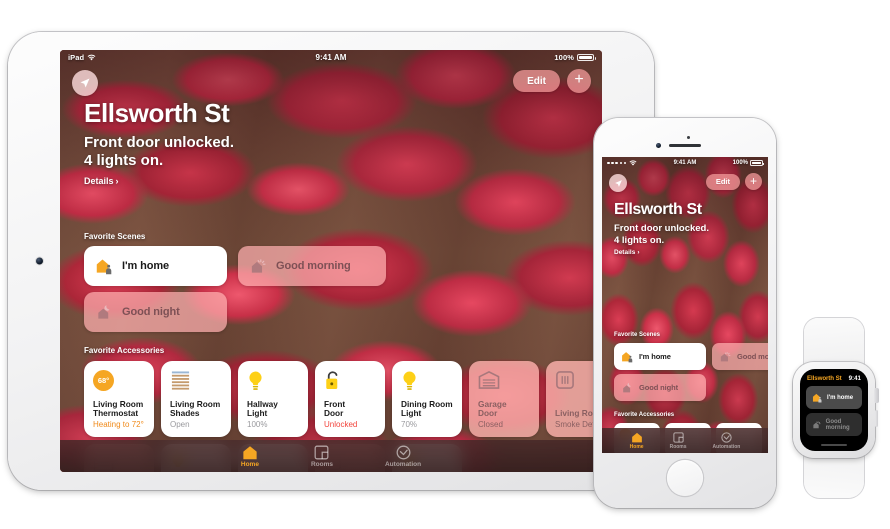 The width and height of the screenshot is (890, 529). I want to click on accessory-hallway-light: Hallway Light 100%, so click(273, 399).